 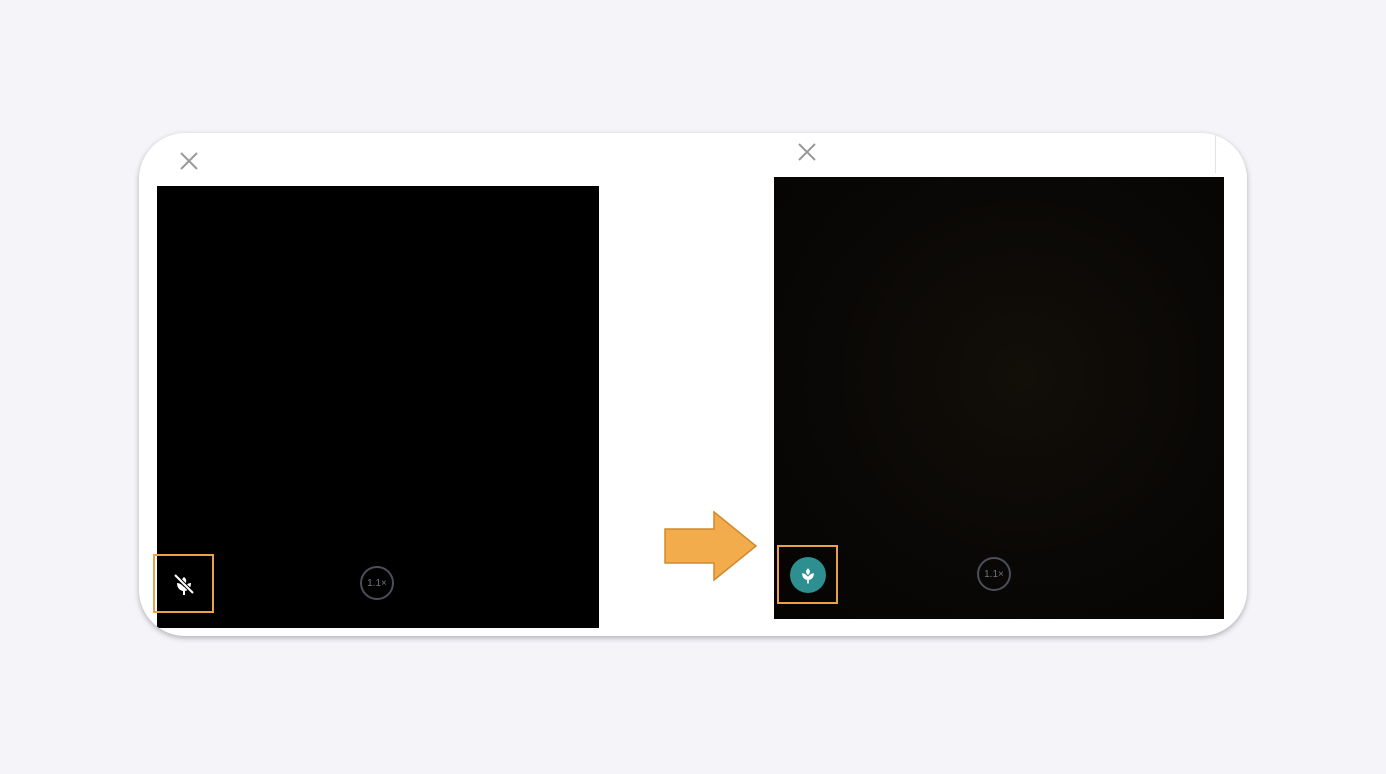 I want to click on macro-off-icon, so click(x=184, y=584).